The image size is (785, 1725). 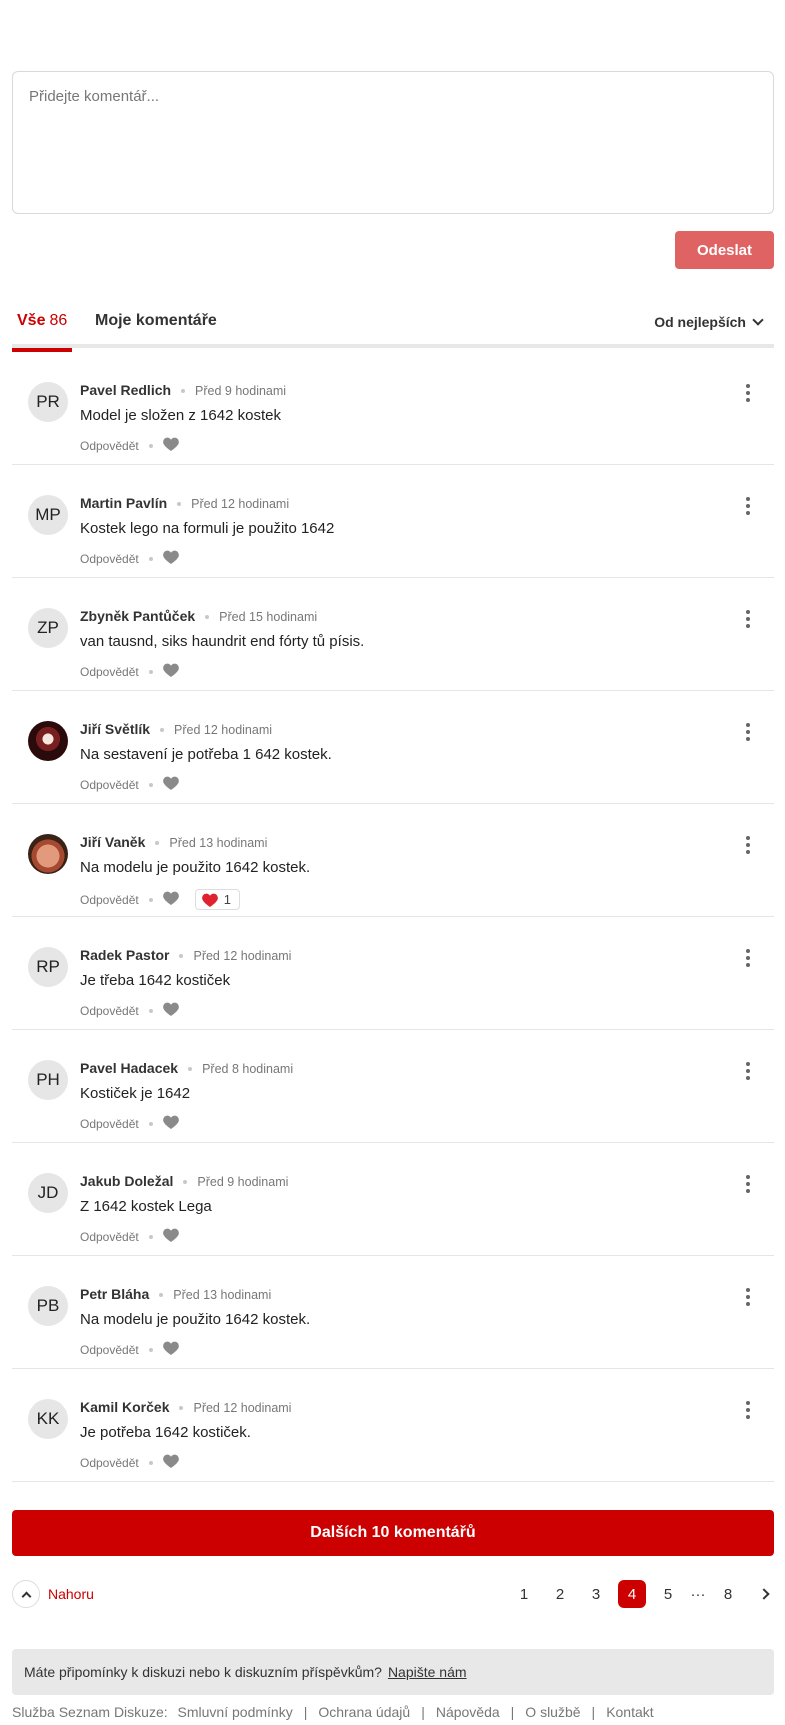 What do you see at coordinates (155, 980) in the screenshot?
I see `comment-text: Je třeba 1642 kostiček` at bounding box center [155, 980].